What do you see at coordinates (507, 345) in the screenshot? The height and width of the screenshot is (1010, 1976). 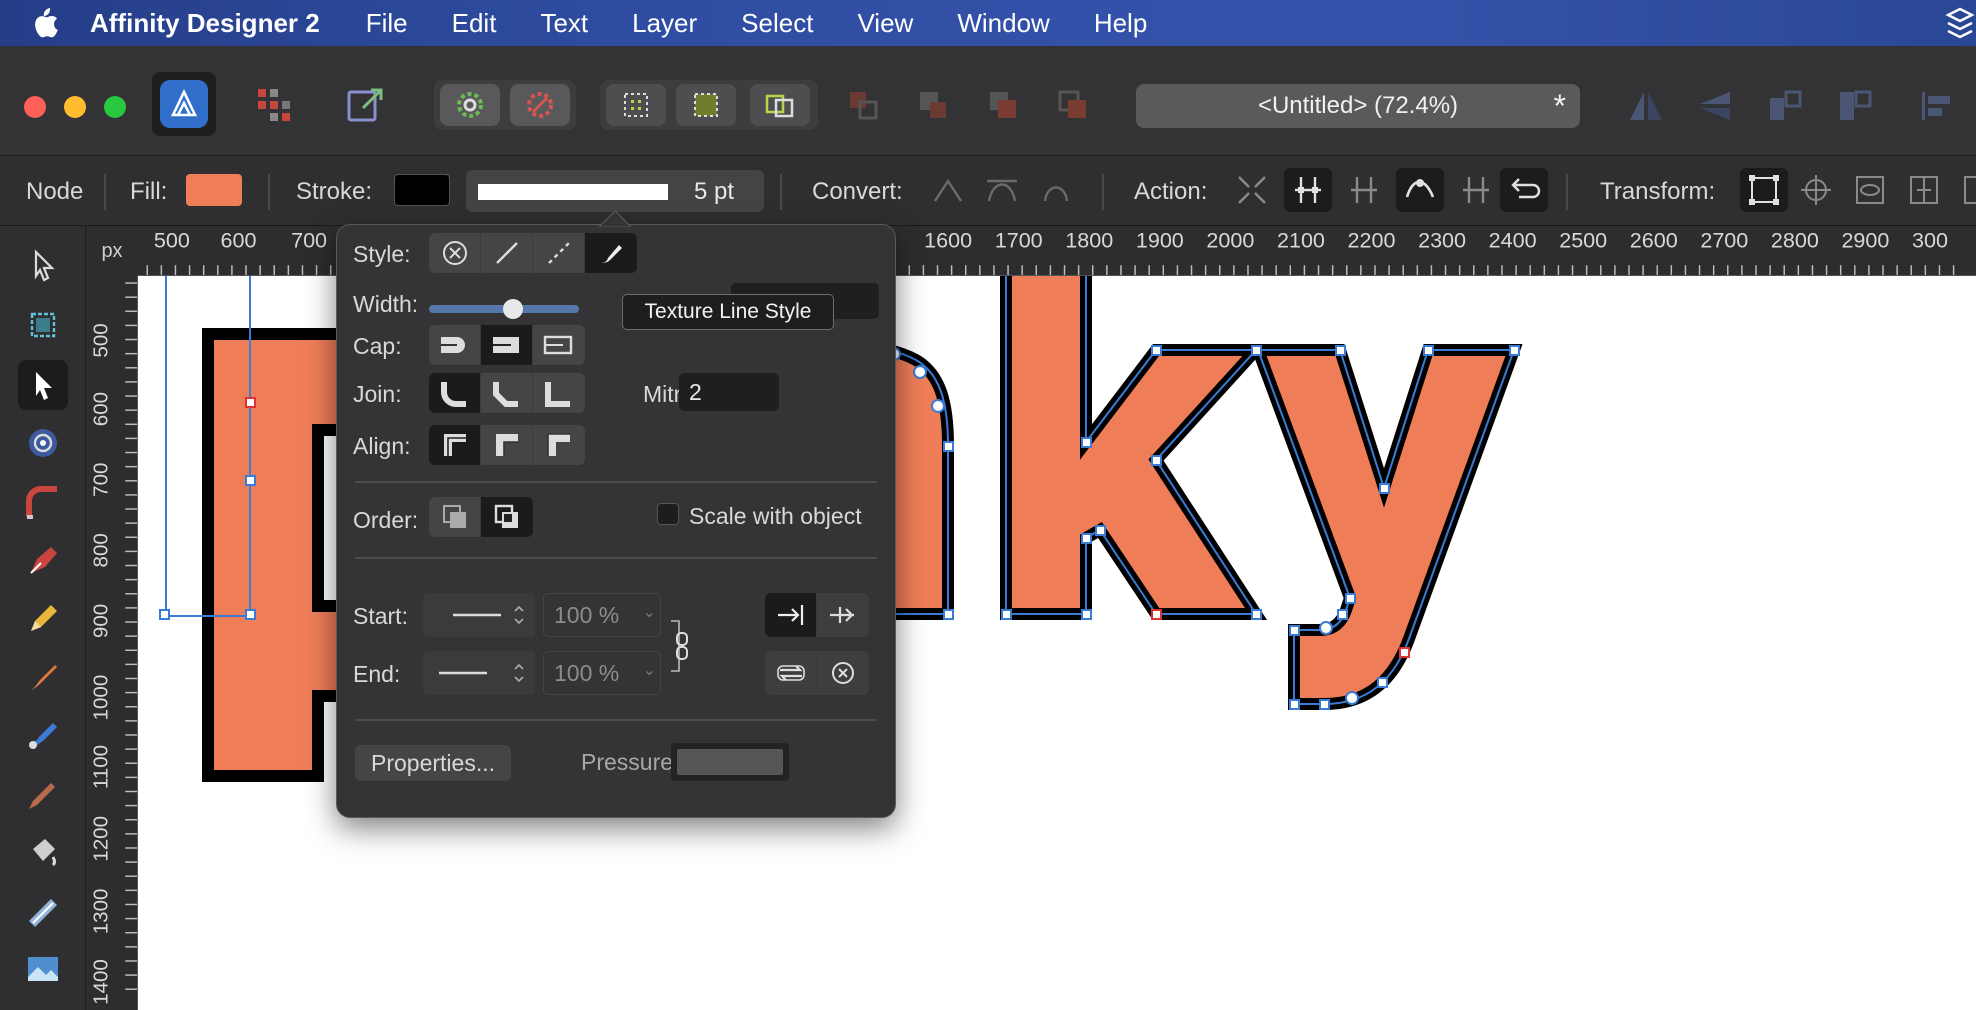 I see `cap-square-button` at bounding box center [507, 345].